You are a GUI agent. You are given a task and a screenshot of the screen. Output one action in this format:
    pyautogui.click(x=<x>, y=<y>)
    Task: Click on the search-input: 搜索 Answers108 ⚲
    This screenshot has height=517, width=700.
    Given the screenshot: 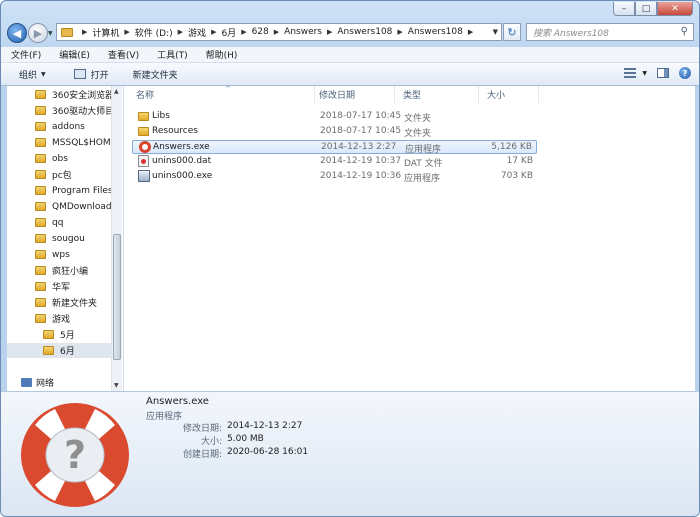 What is the action you would take?
    pyautogui.click(x=610, y=32)
    